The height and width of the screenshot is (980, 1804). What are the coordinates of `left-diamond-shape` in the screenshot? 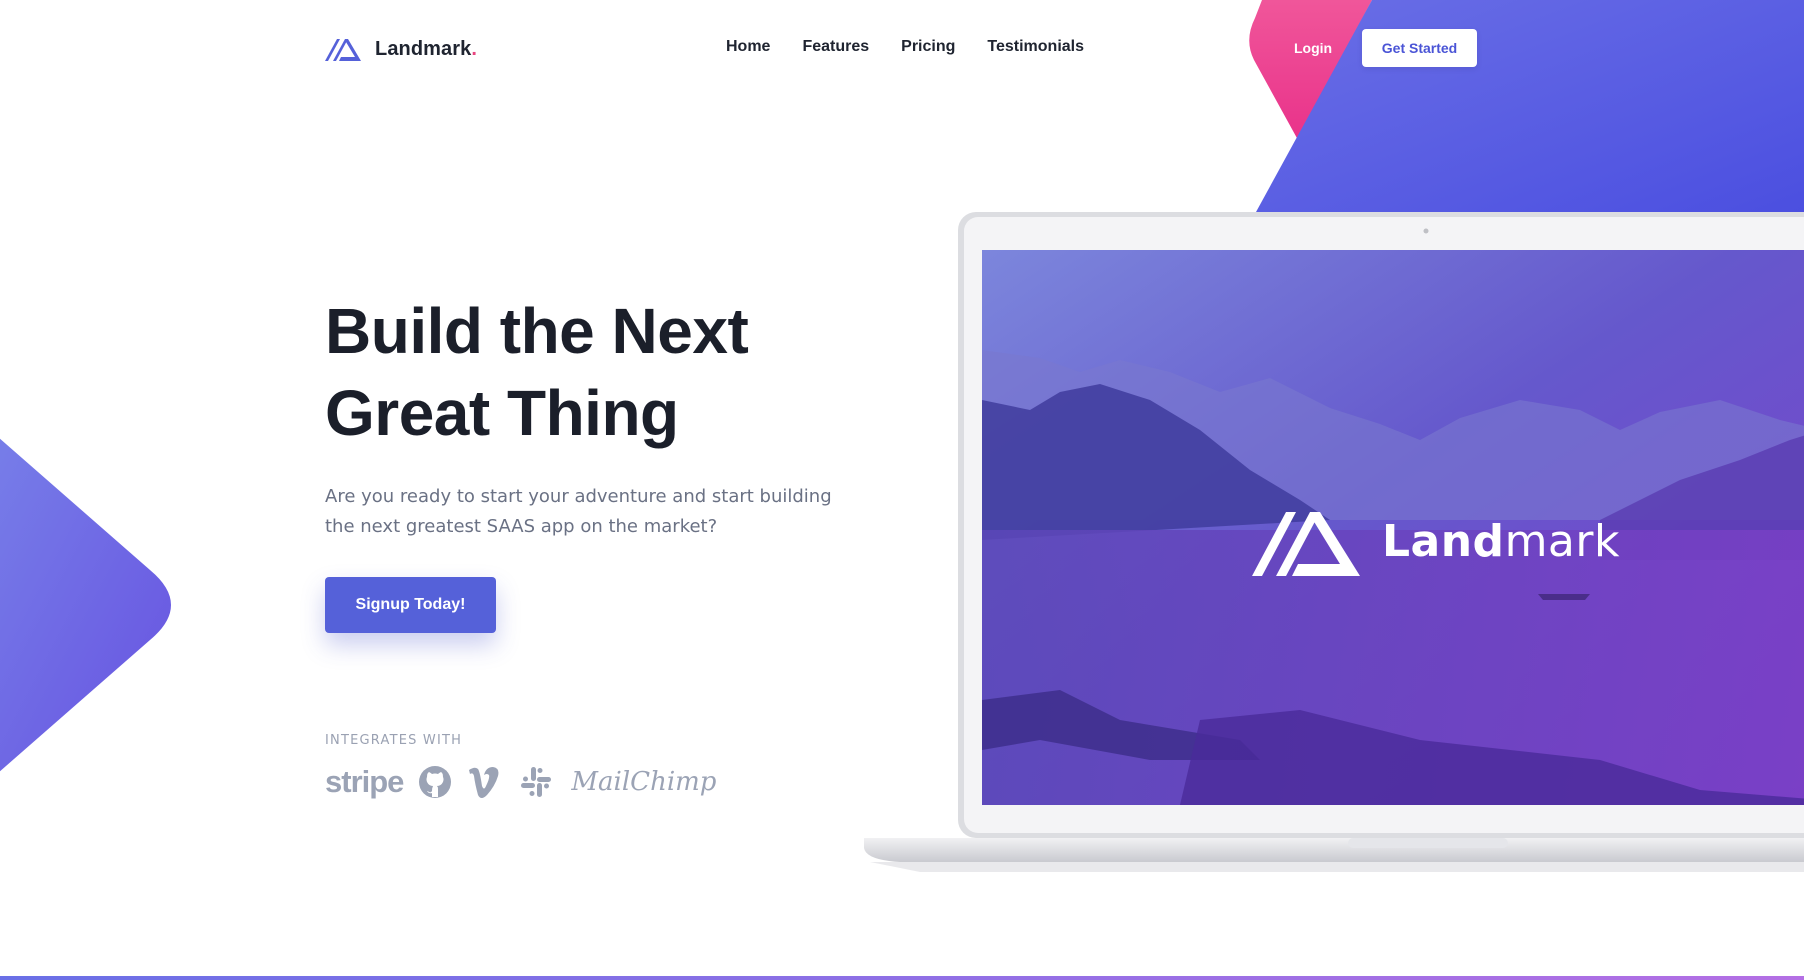 It's located at (85, 605).